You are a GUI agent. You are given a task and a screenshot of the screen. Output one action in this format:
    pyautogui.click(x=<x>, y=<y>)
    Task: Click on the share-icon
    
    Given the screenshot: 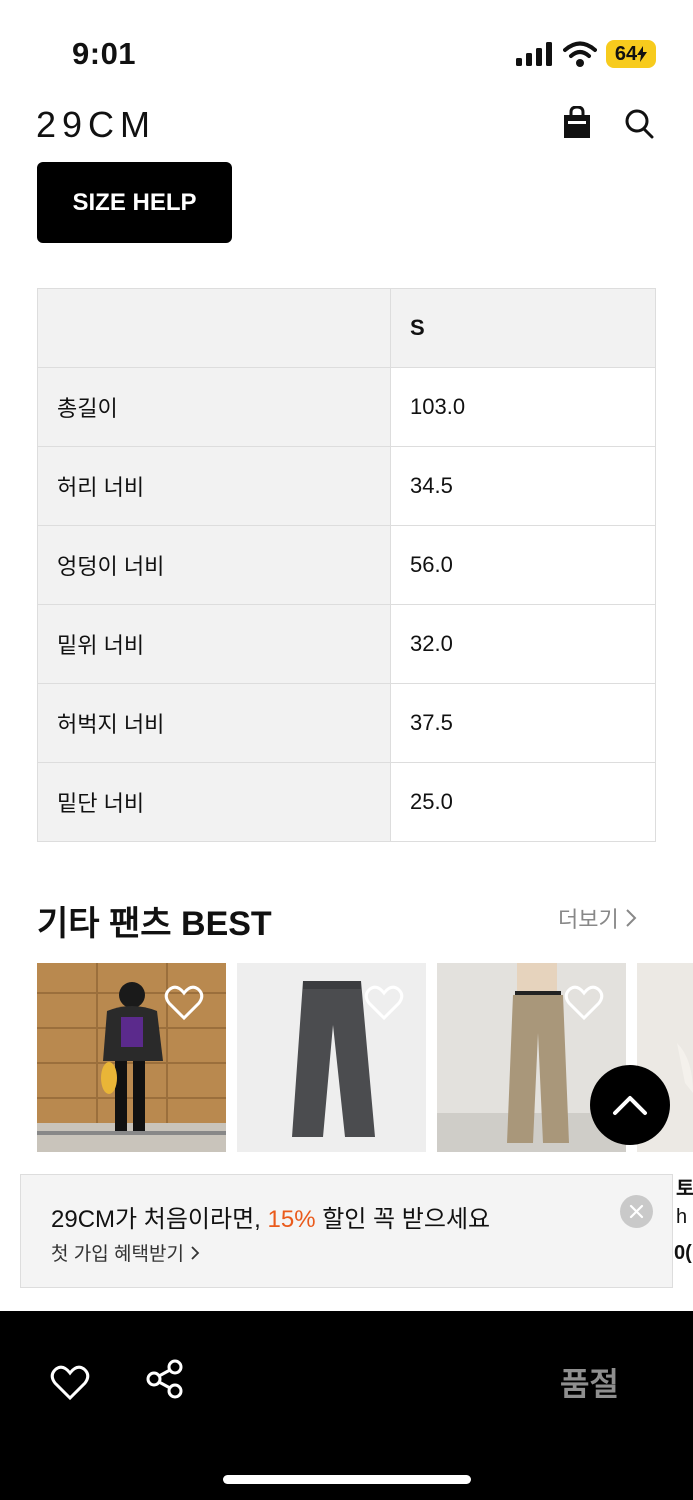 What is the action you would take?
    pyautogui.click(x=165, y=1379)
    